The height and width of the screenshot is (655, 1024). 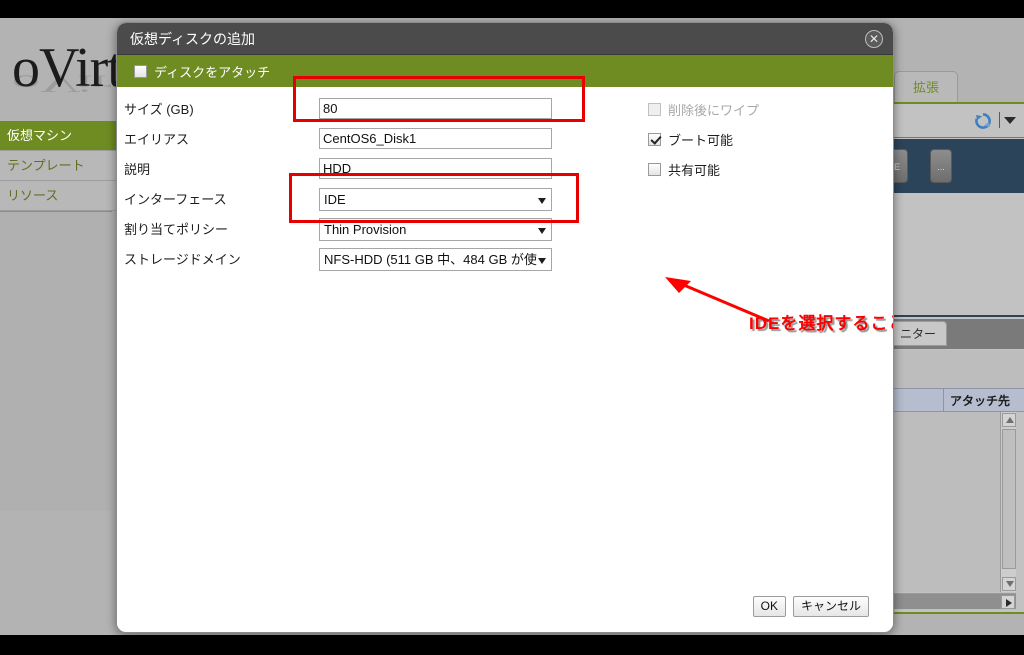 What do you see at coordinates (365, 229) in the screenshot?
I see `allocation-policy-select-value: Thin Provision` at bounding box center [365, 229].